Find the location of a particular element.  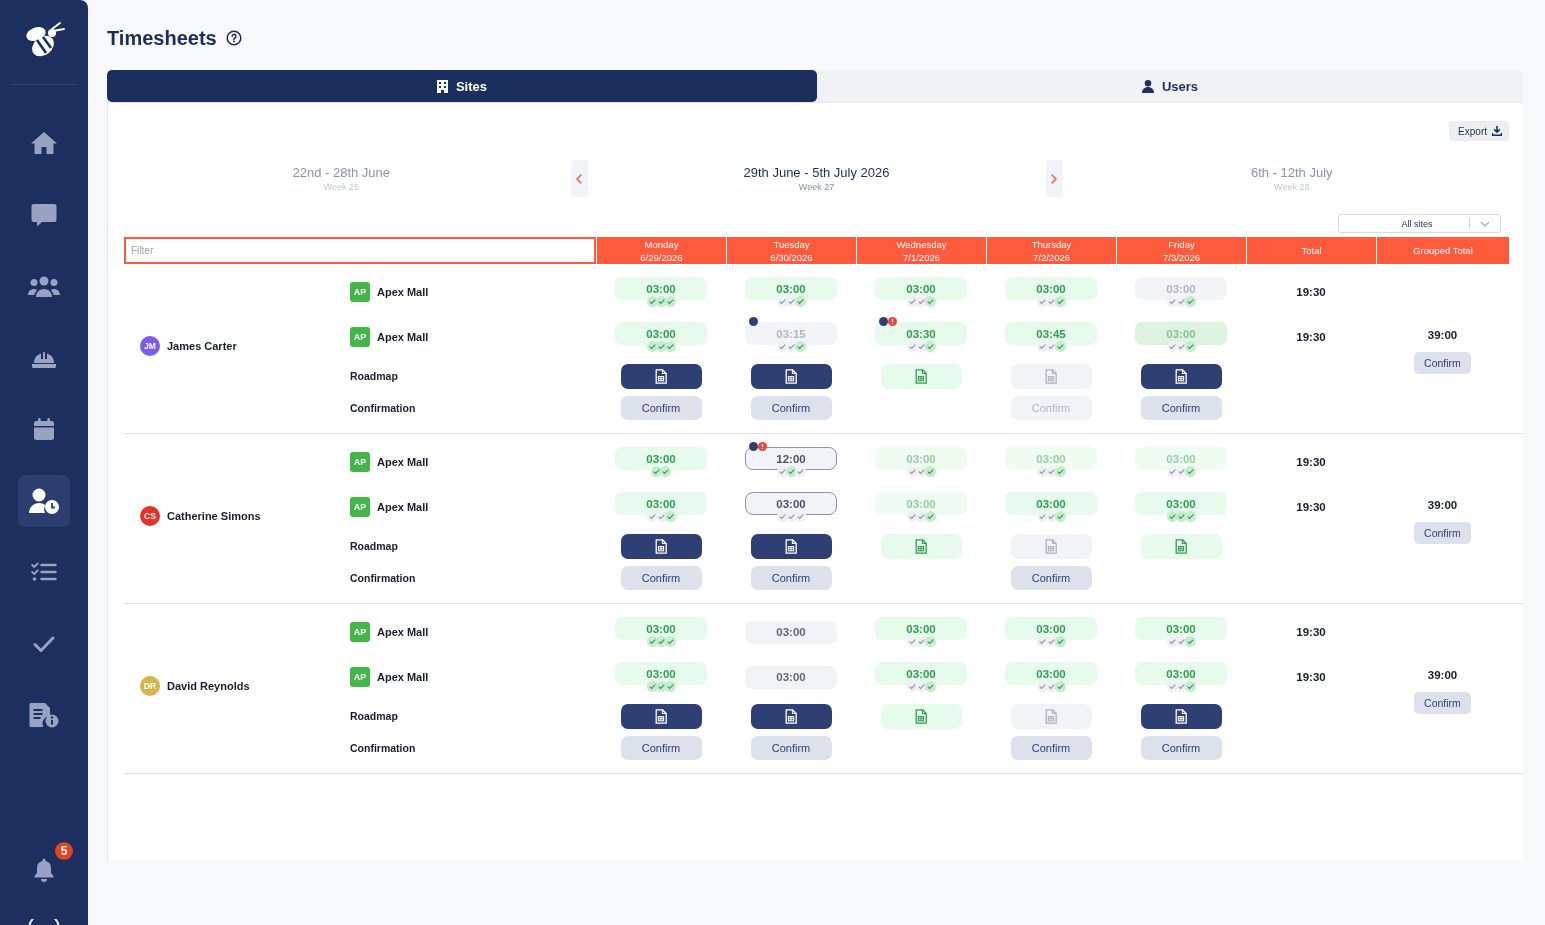

user-clock-icon is located at coordinates (44, 500).